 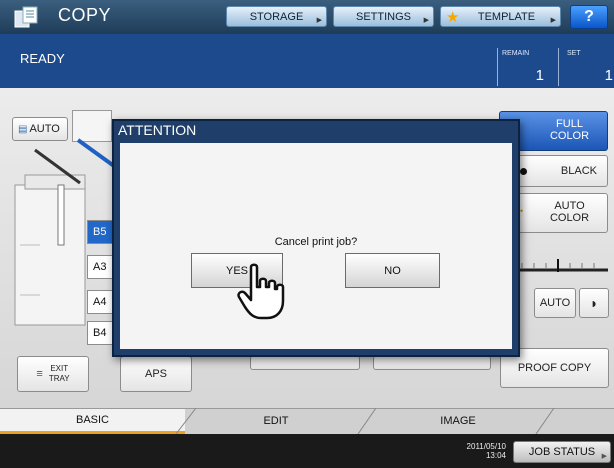 I want to click on pointer-hand-icon, so click(x=261, y=291).